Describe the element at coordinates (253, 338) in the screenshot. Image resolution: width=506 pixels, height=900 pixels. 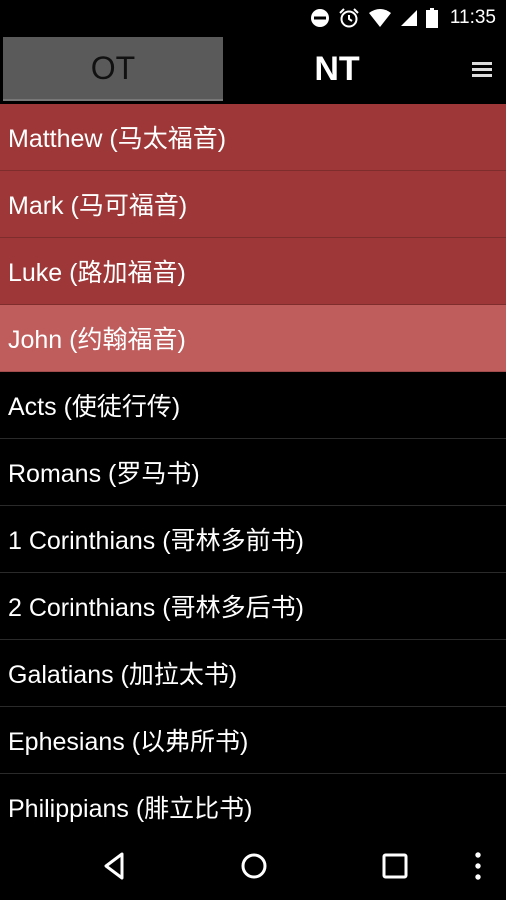
I see `list-item-john: John (约翰福音)` at that location.